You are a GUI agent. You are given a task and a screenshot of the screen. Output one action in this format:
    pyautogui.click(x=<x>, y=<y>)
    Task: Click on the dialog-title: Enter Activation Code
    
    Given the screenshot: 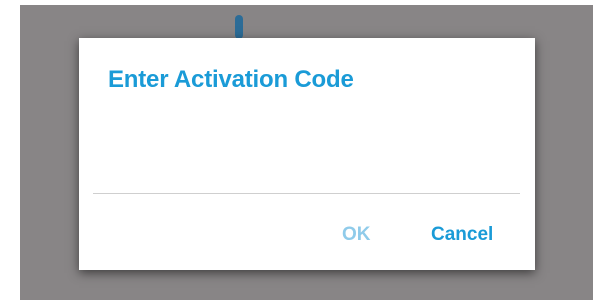 What is the action you would take?
    pyautogui.click(x=231, y=79)
    